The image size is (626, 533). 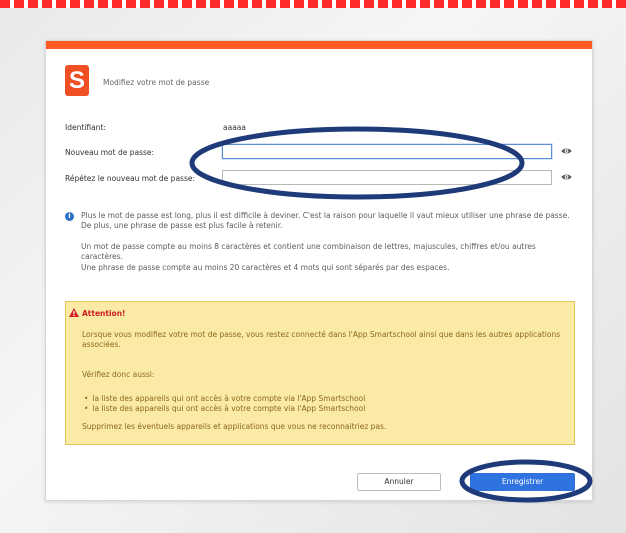 I want to click on show-password-eye-icon, so click(x=566, y=151).